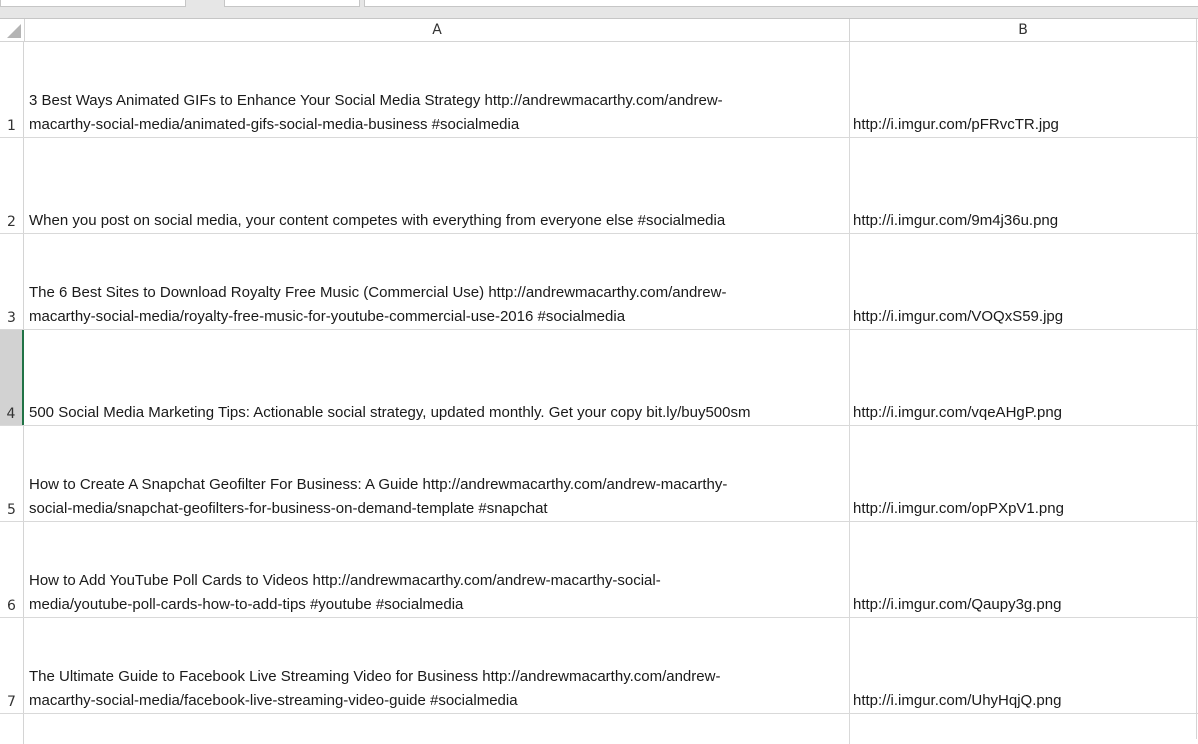 This screenshot has height=744, width=1198. Describe the element at coordinates (957, 604) in the screenshot. I see `cell-b-text: http://i.imgur.com/Qaupy3g.png` at that location.